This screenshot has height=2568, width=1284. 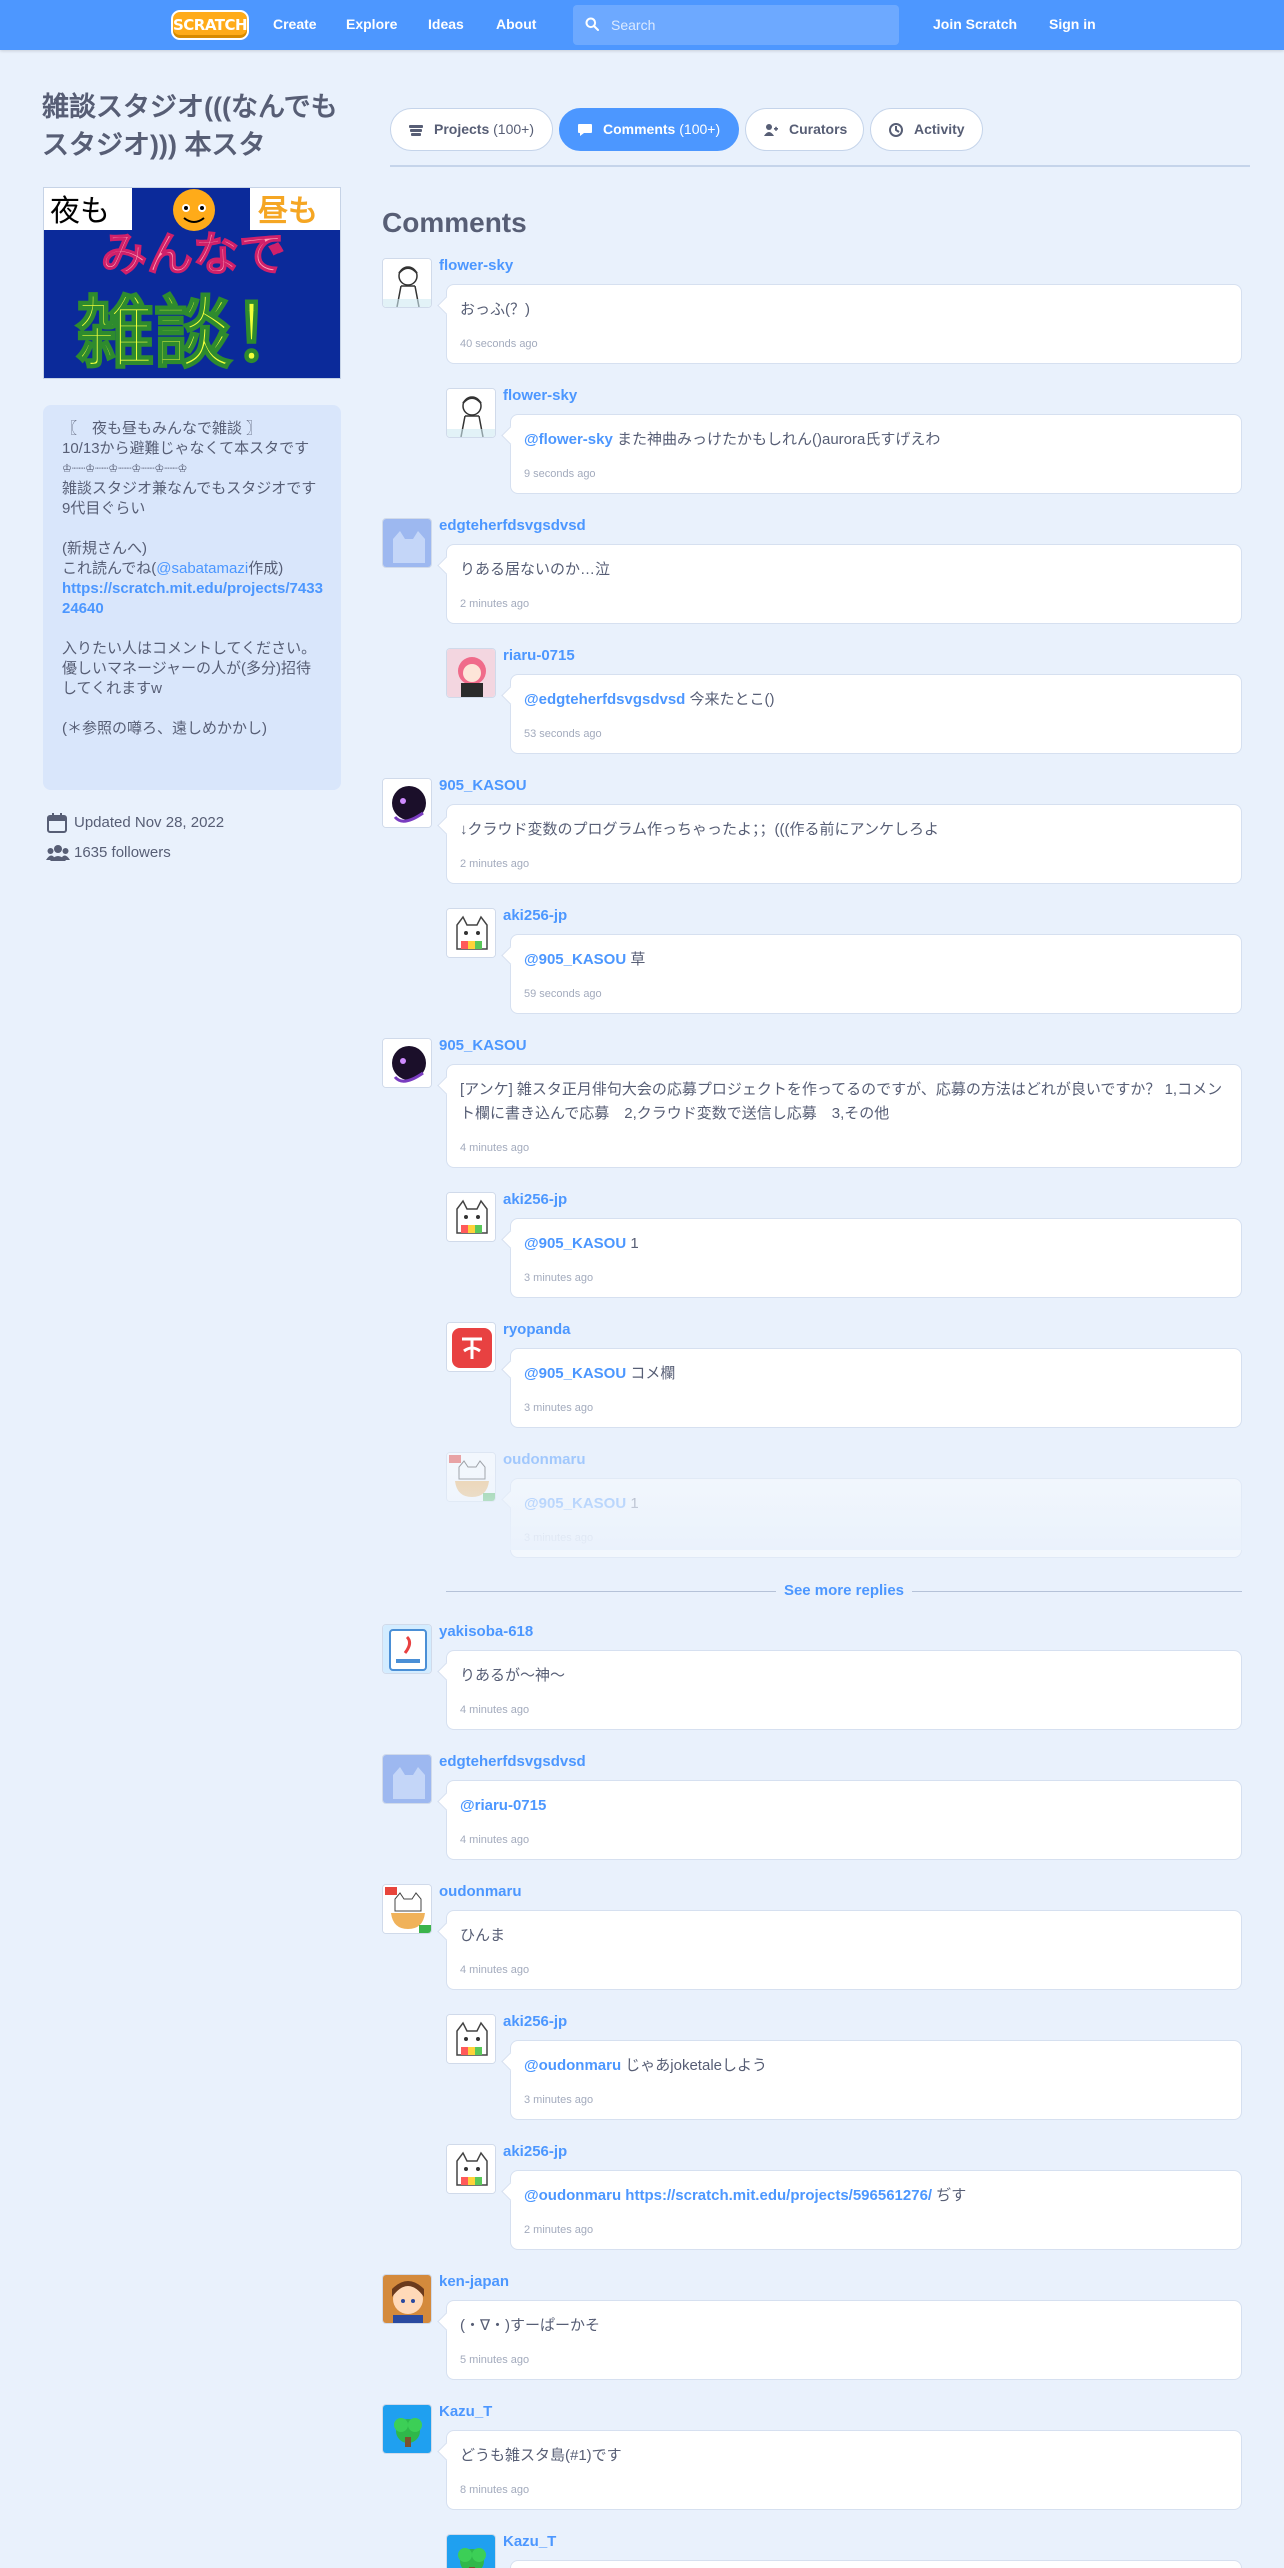 I want to click on search-input, so click(x=751, y=25).